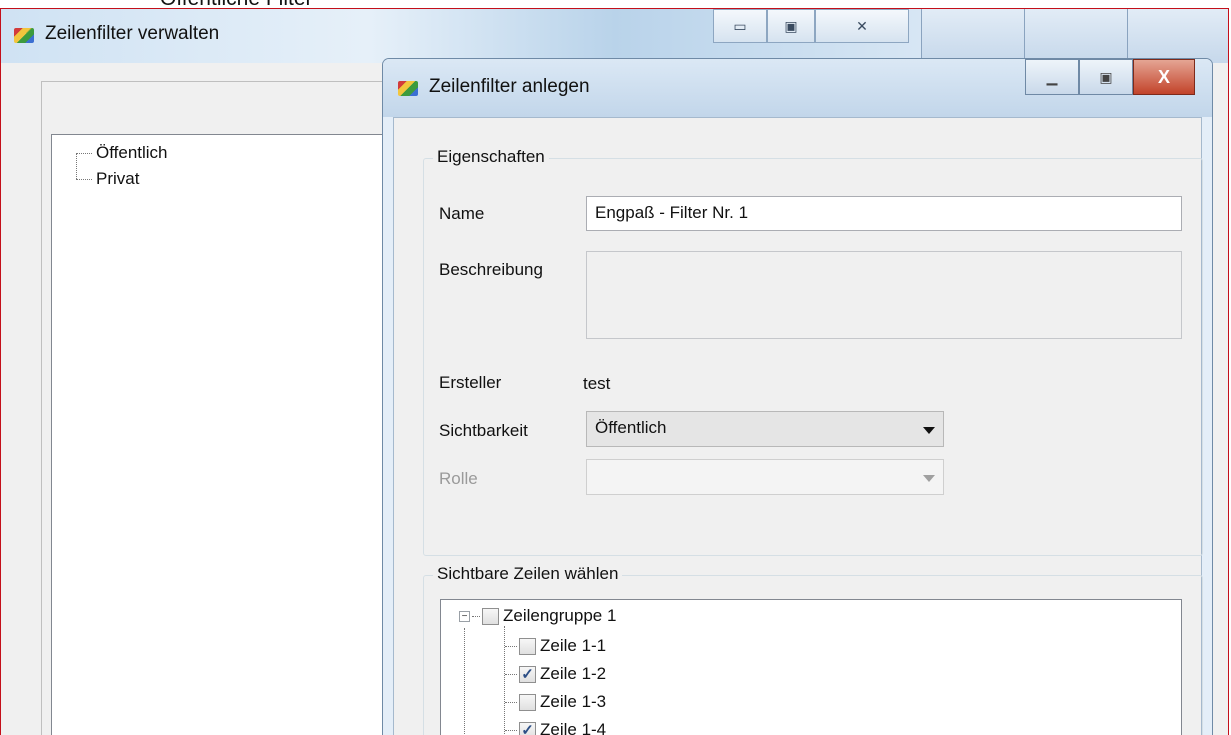 This screenshot has width=1231, height=735. I want to click on dialog-maximize-button: ▣, so click(1106, 77).